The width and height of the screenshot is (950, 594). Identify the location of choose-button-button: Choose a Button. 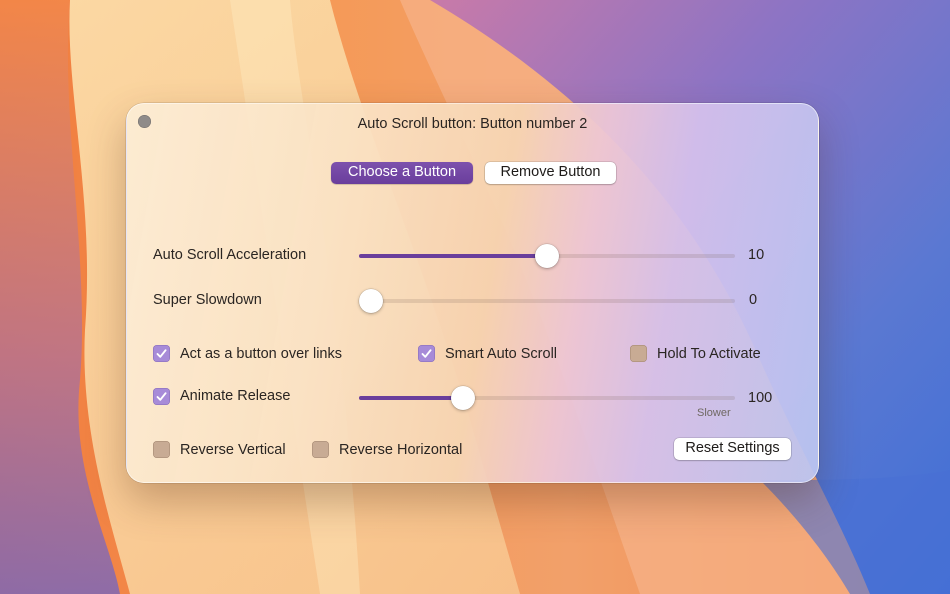
(402, 173).